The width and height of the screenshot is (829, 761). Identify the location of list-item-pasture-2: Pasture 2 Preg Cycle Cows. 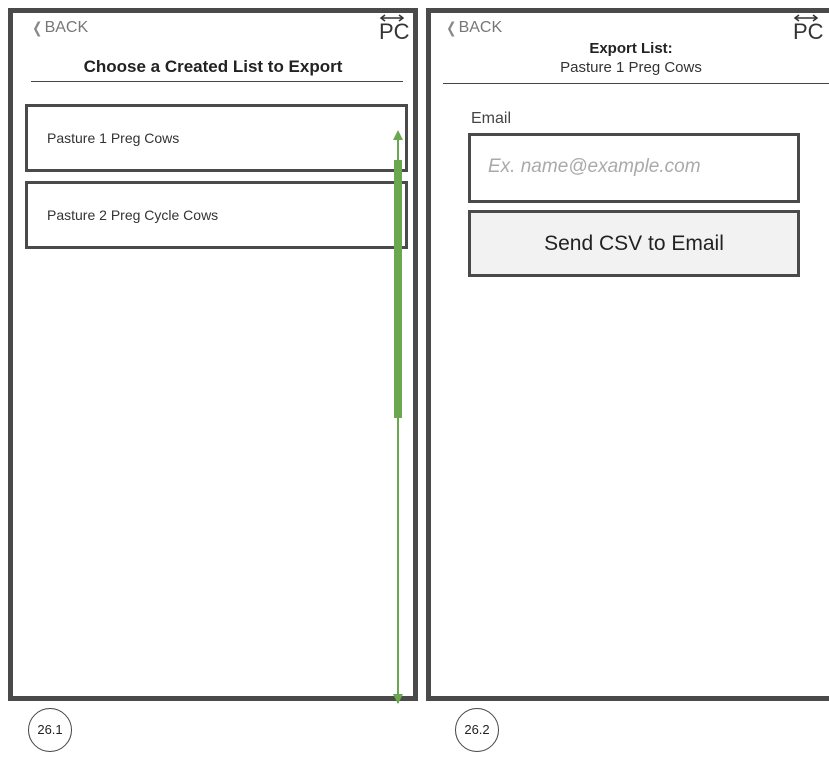
(216, 215).